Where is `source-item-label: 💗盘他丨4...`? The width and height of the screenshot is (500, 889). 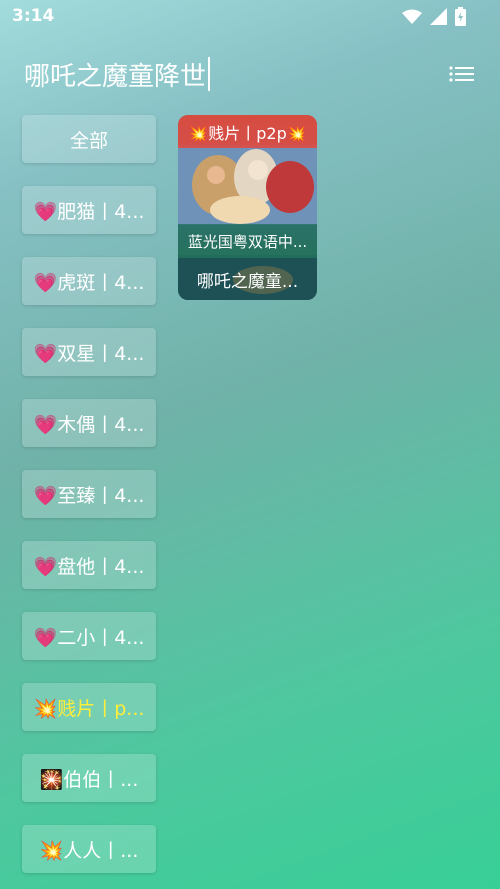
source-item-label: 💗盘他丨4... is located at coordinates (89, 566).